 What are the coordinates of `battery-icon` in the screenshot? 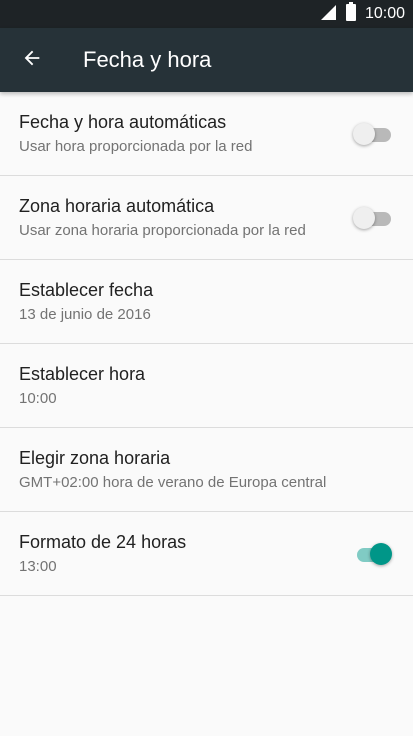 It's located at (351, 14).